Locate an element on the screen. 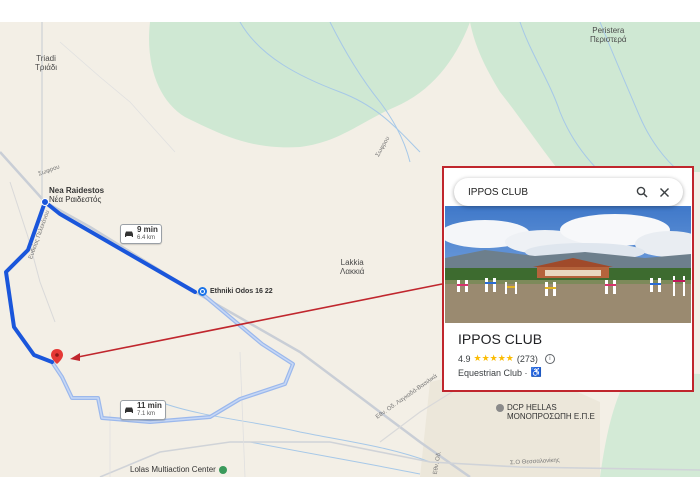 This screenshot has height=500, width=700. place-label: Peristera Περιστερά is located at coordinates (608, 35).